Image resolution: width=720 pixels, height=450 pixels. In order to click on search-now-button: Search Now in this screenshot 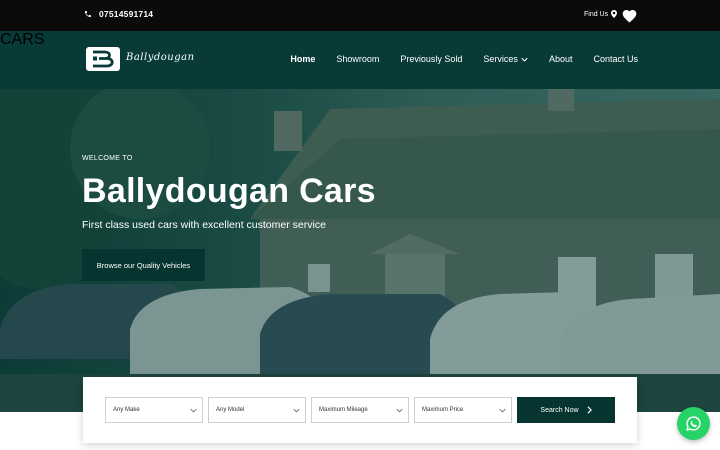, I will do `click(566, 410)`.